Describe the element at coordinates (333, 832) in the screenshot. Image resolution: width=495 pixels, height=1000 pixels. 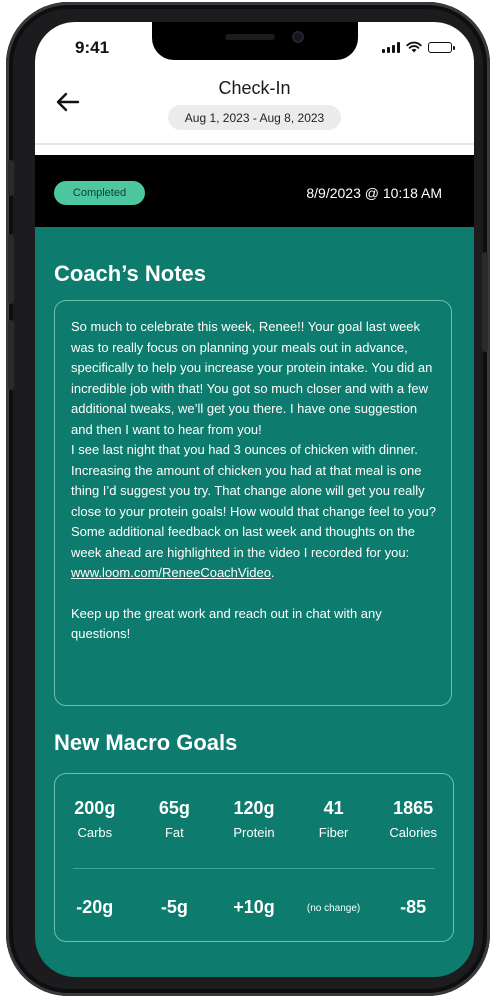
I see `macro-label: Fiber` at that location.